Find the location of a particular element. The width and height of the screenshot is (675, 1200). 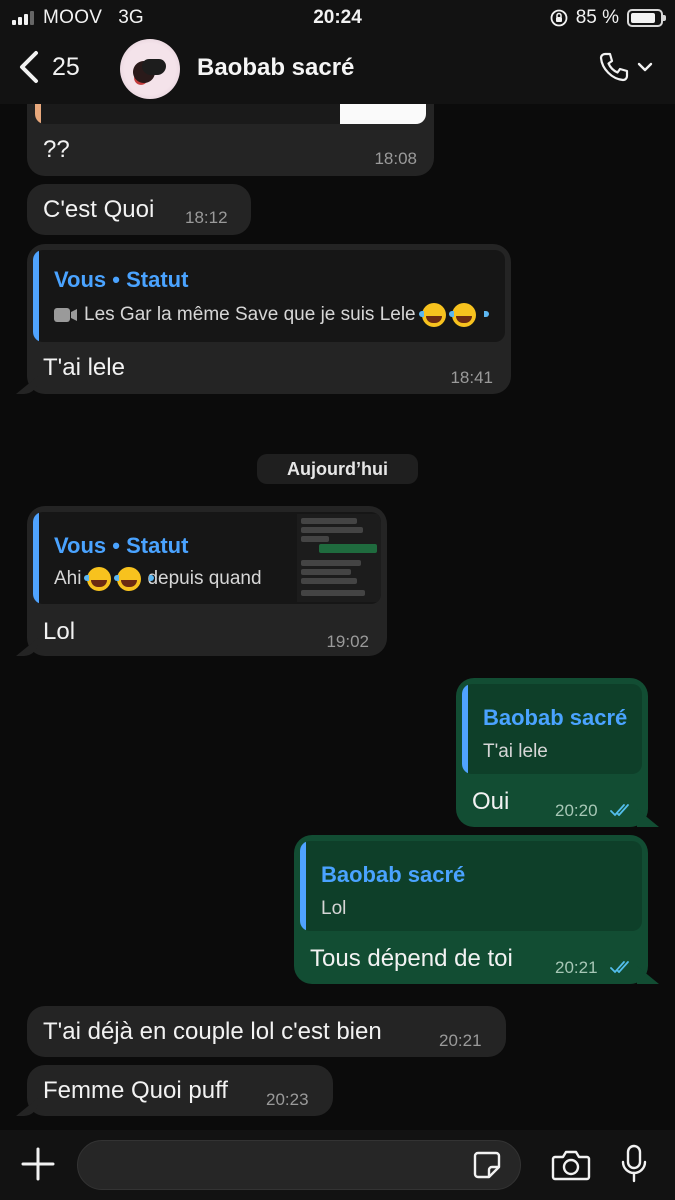

quote-text: Lol is located at coordinates (334, 908).